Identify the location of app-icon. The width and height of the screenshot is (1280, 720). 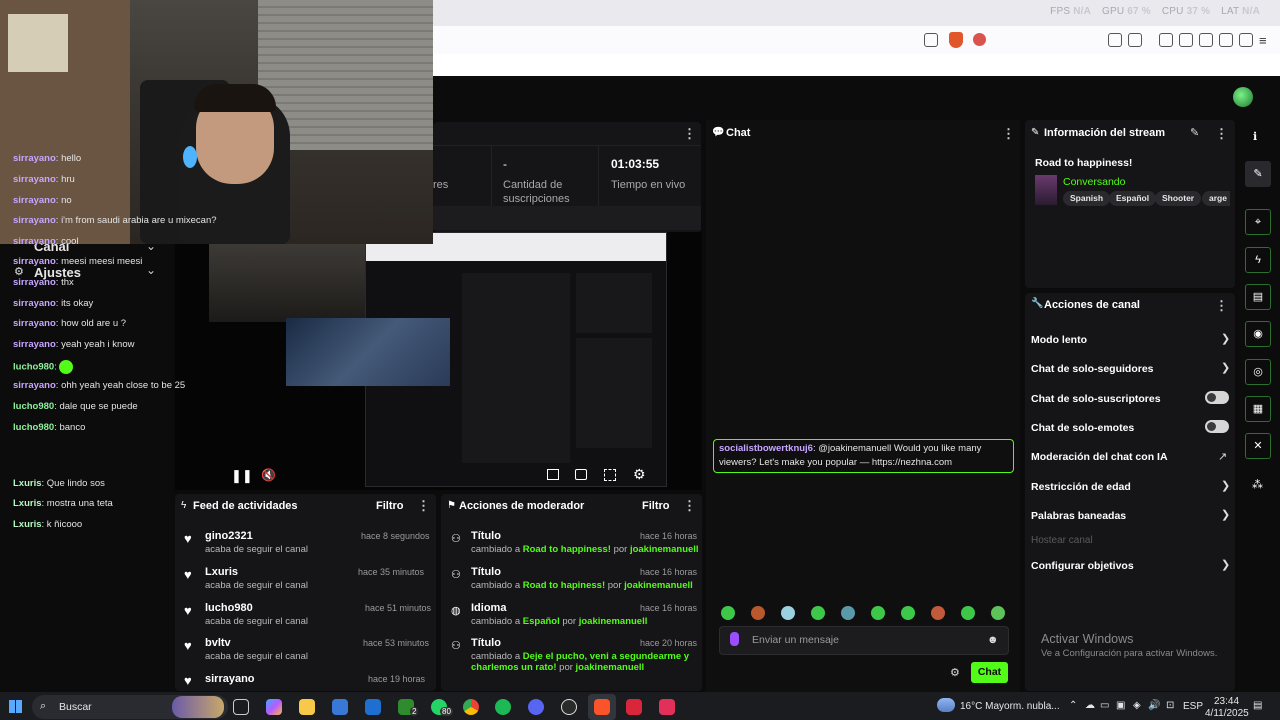
(634, 707).